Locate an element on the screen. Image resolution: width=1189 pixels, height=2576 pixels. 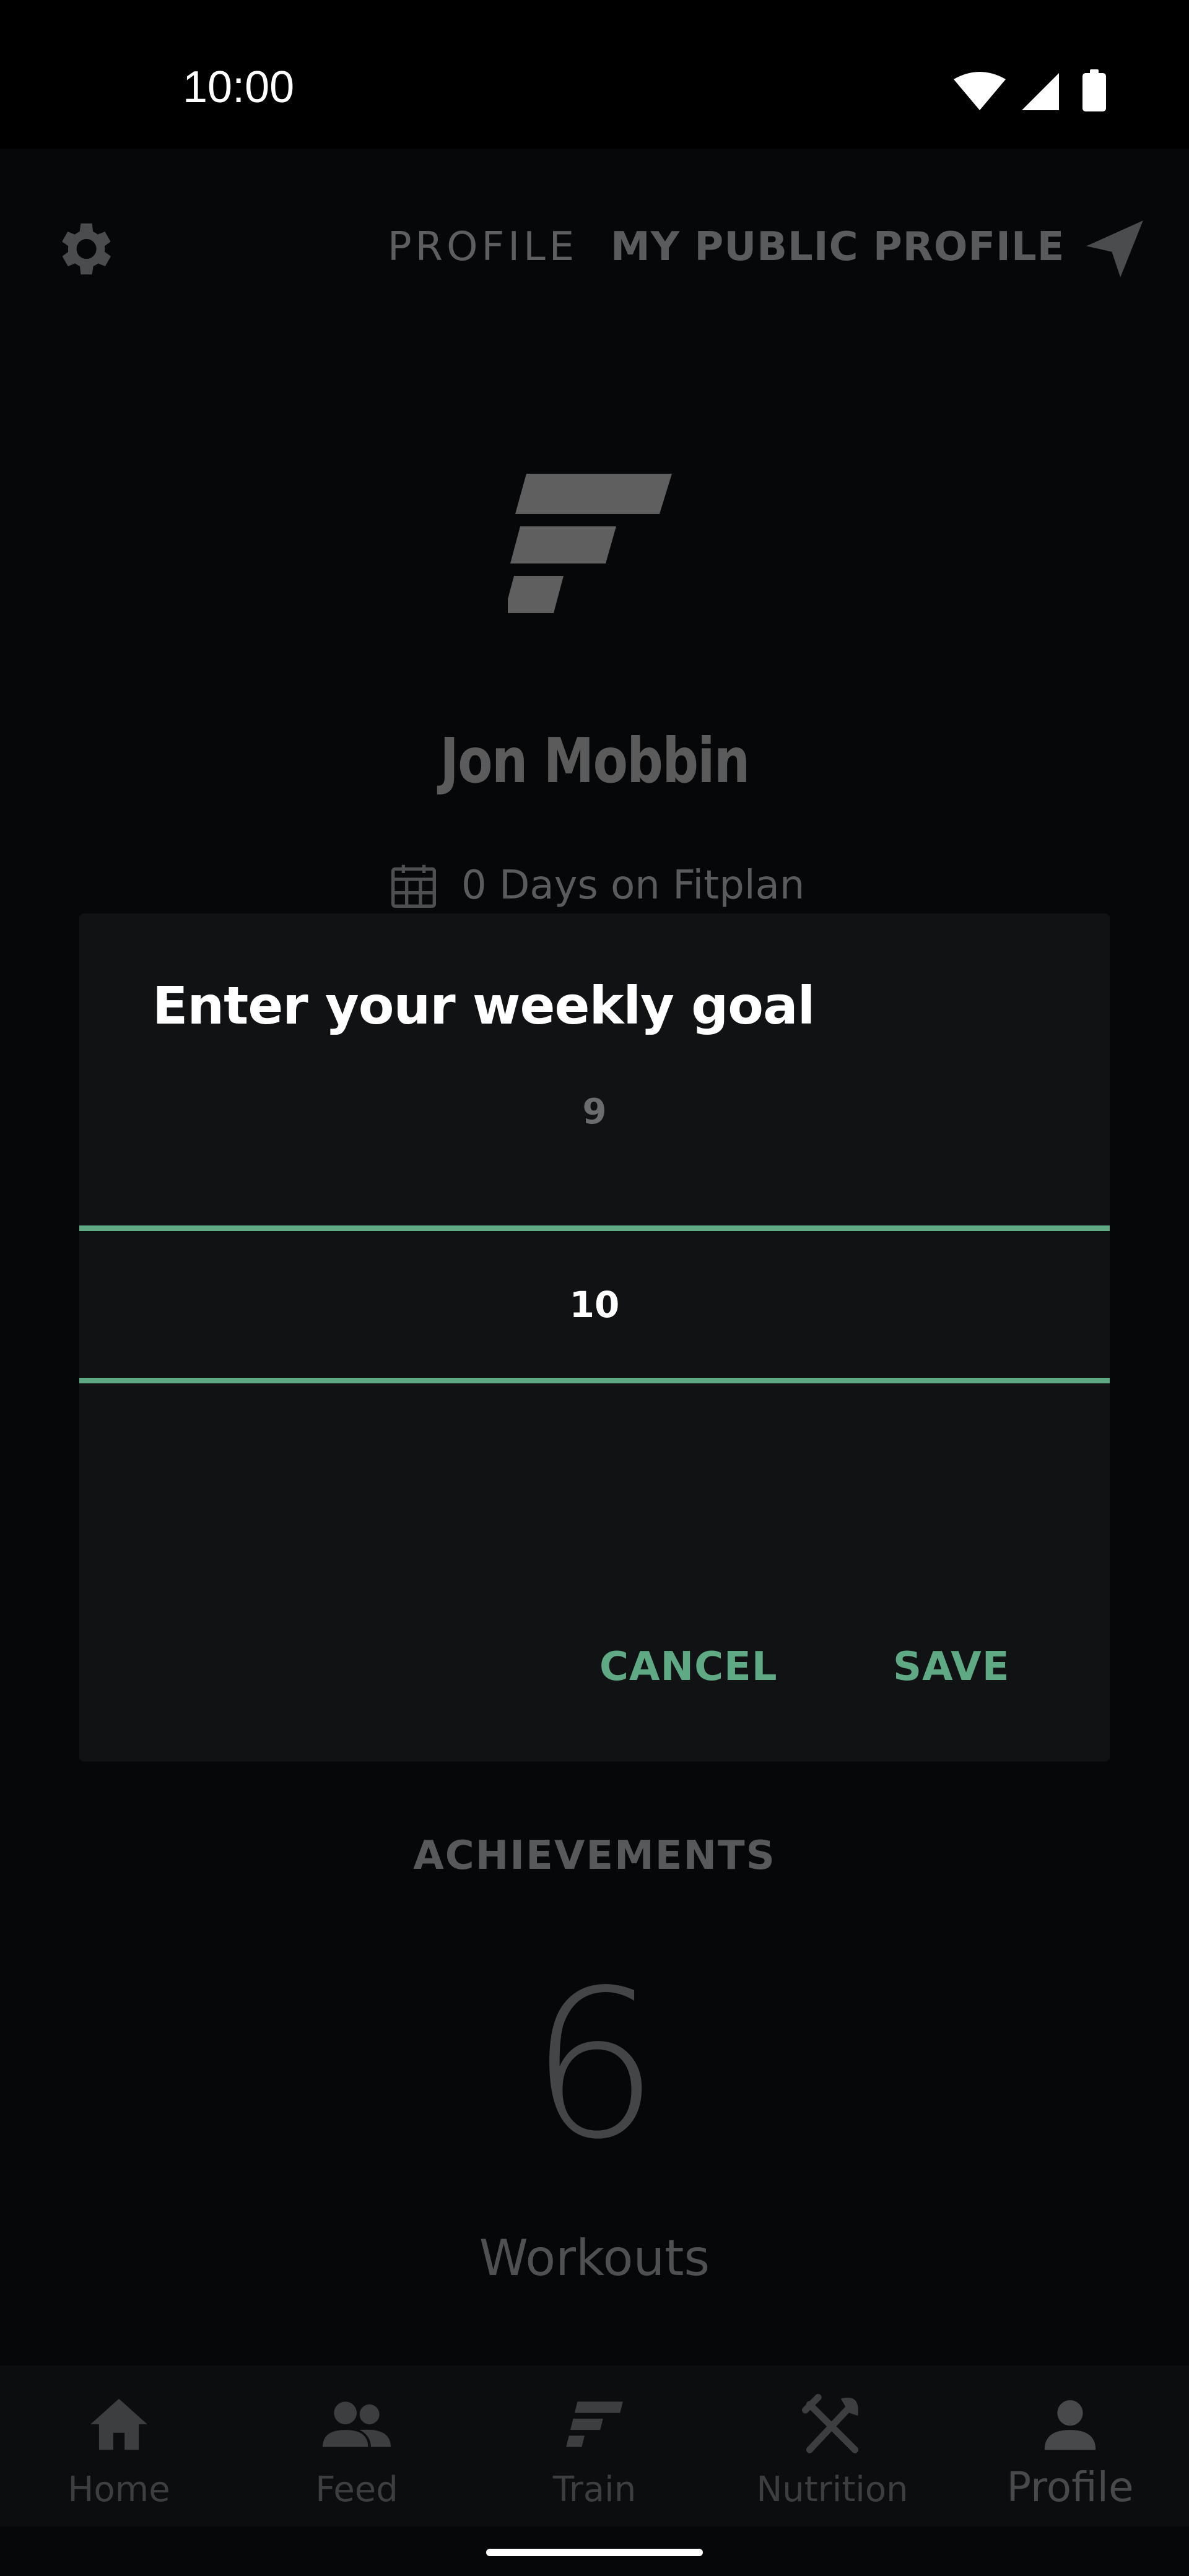
fitplan-logo is located at coordinates (590, 543).